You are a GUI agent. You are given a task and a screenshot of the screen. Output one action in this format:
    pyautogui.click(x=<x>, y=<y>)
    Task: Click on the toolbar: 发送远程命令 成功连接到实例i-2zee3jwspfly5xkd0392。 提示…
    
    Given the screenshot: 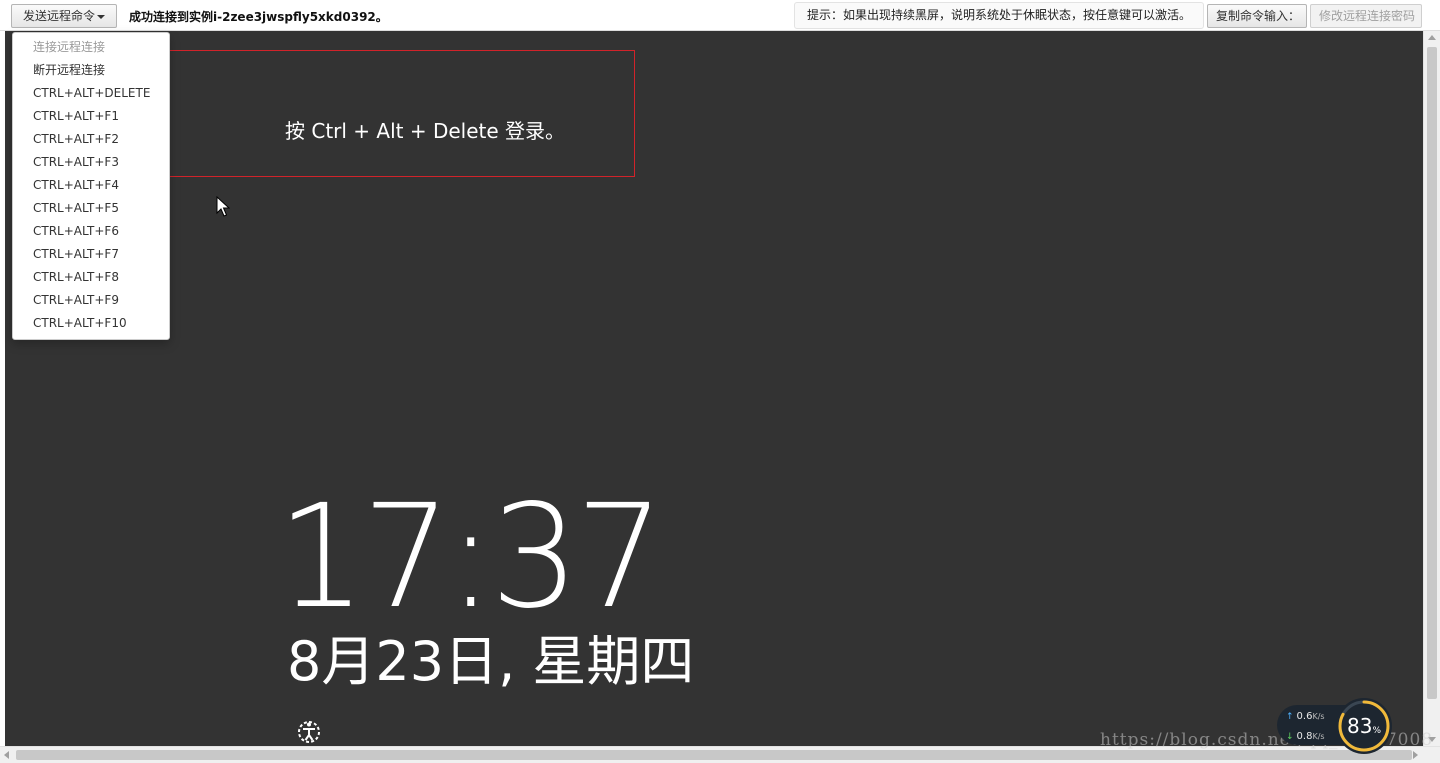 What is the action you would take?
    pyautogui.click(x=720, y=15)
    